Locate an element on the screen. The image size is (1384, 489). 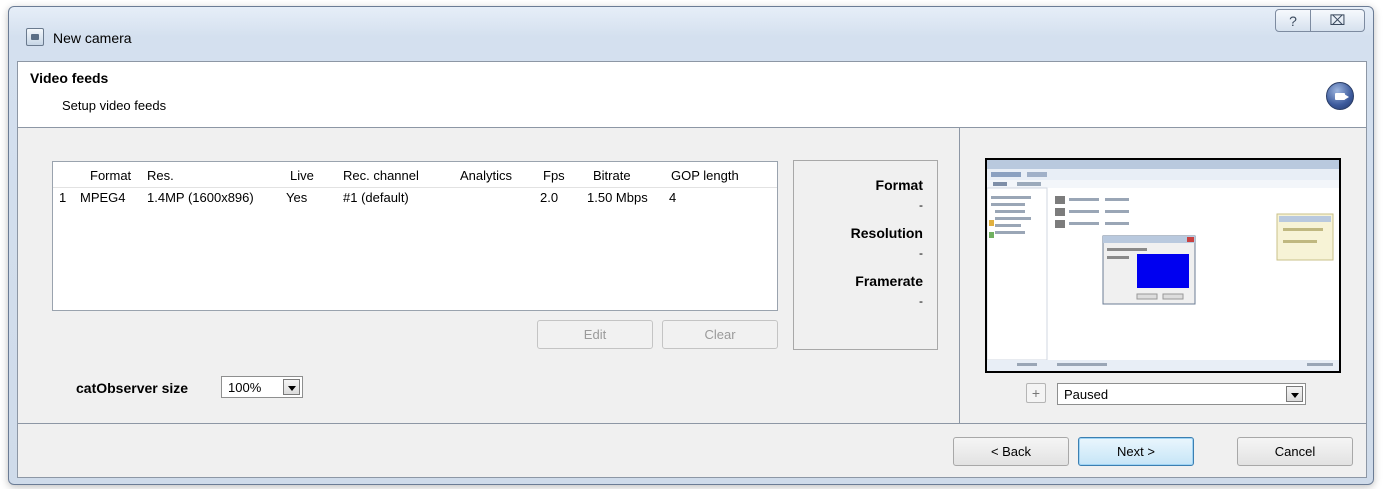
caption-buttons: ? ⌧ is located at coordinates (1320, 20).